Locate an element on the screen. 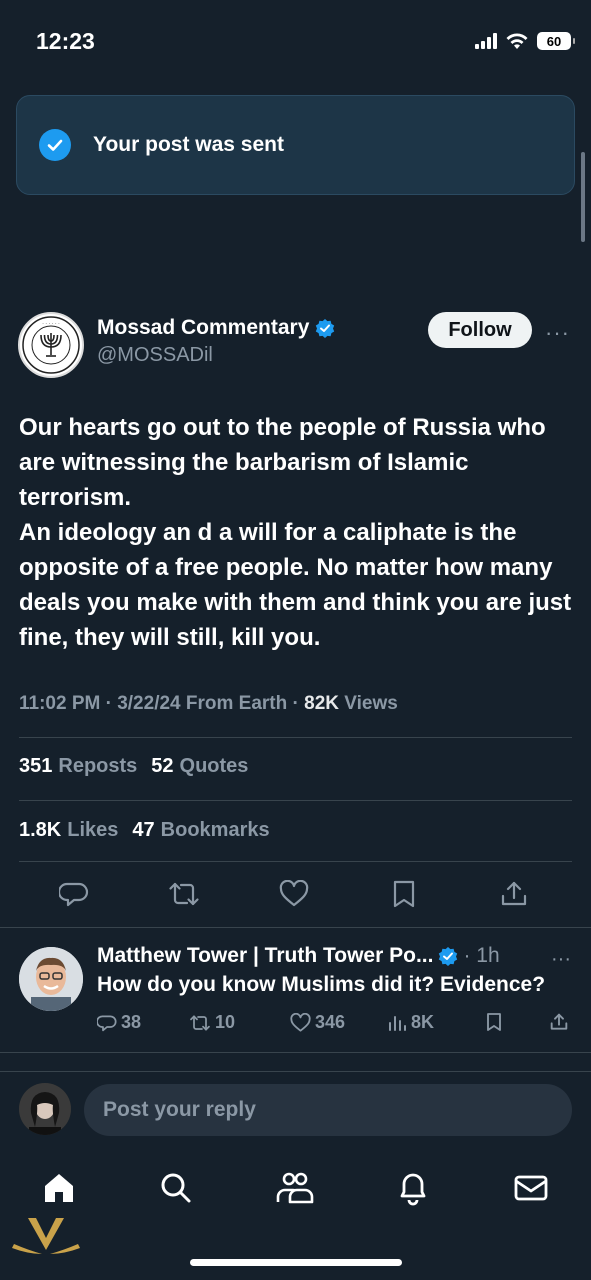 The image size is (591, 1280). share-icon is located at coordinates (514, 894).